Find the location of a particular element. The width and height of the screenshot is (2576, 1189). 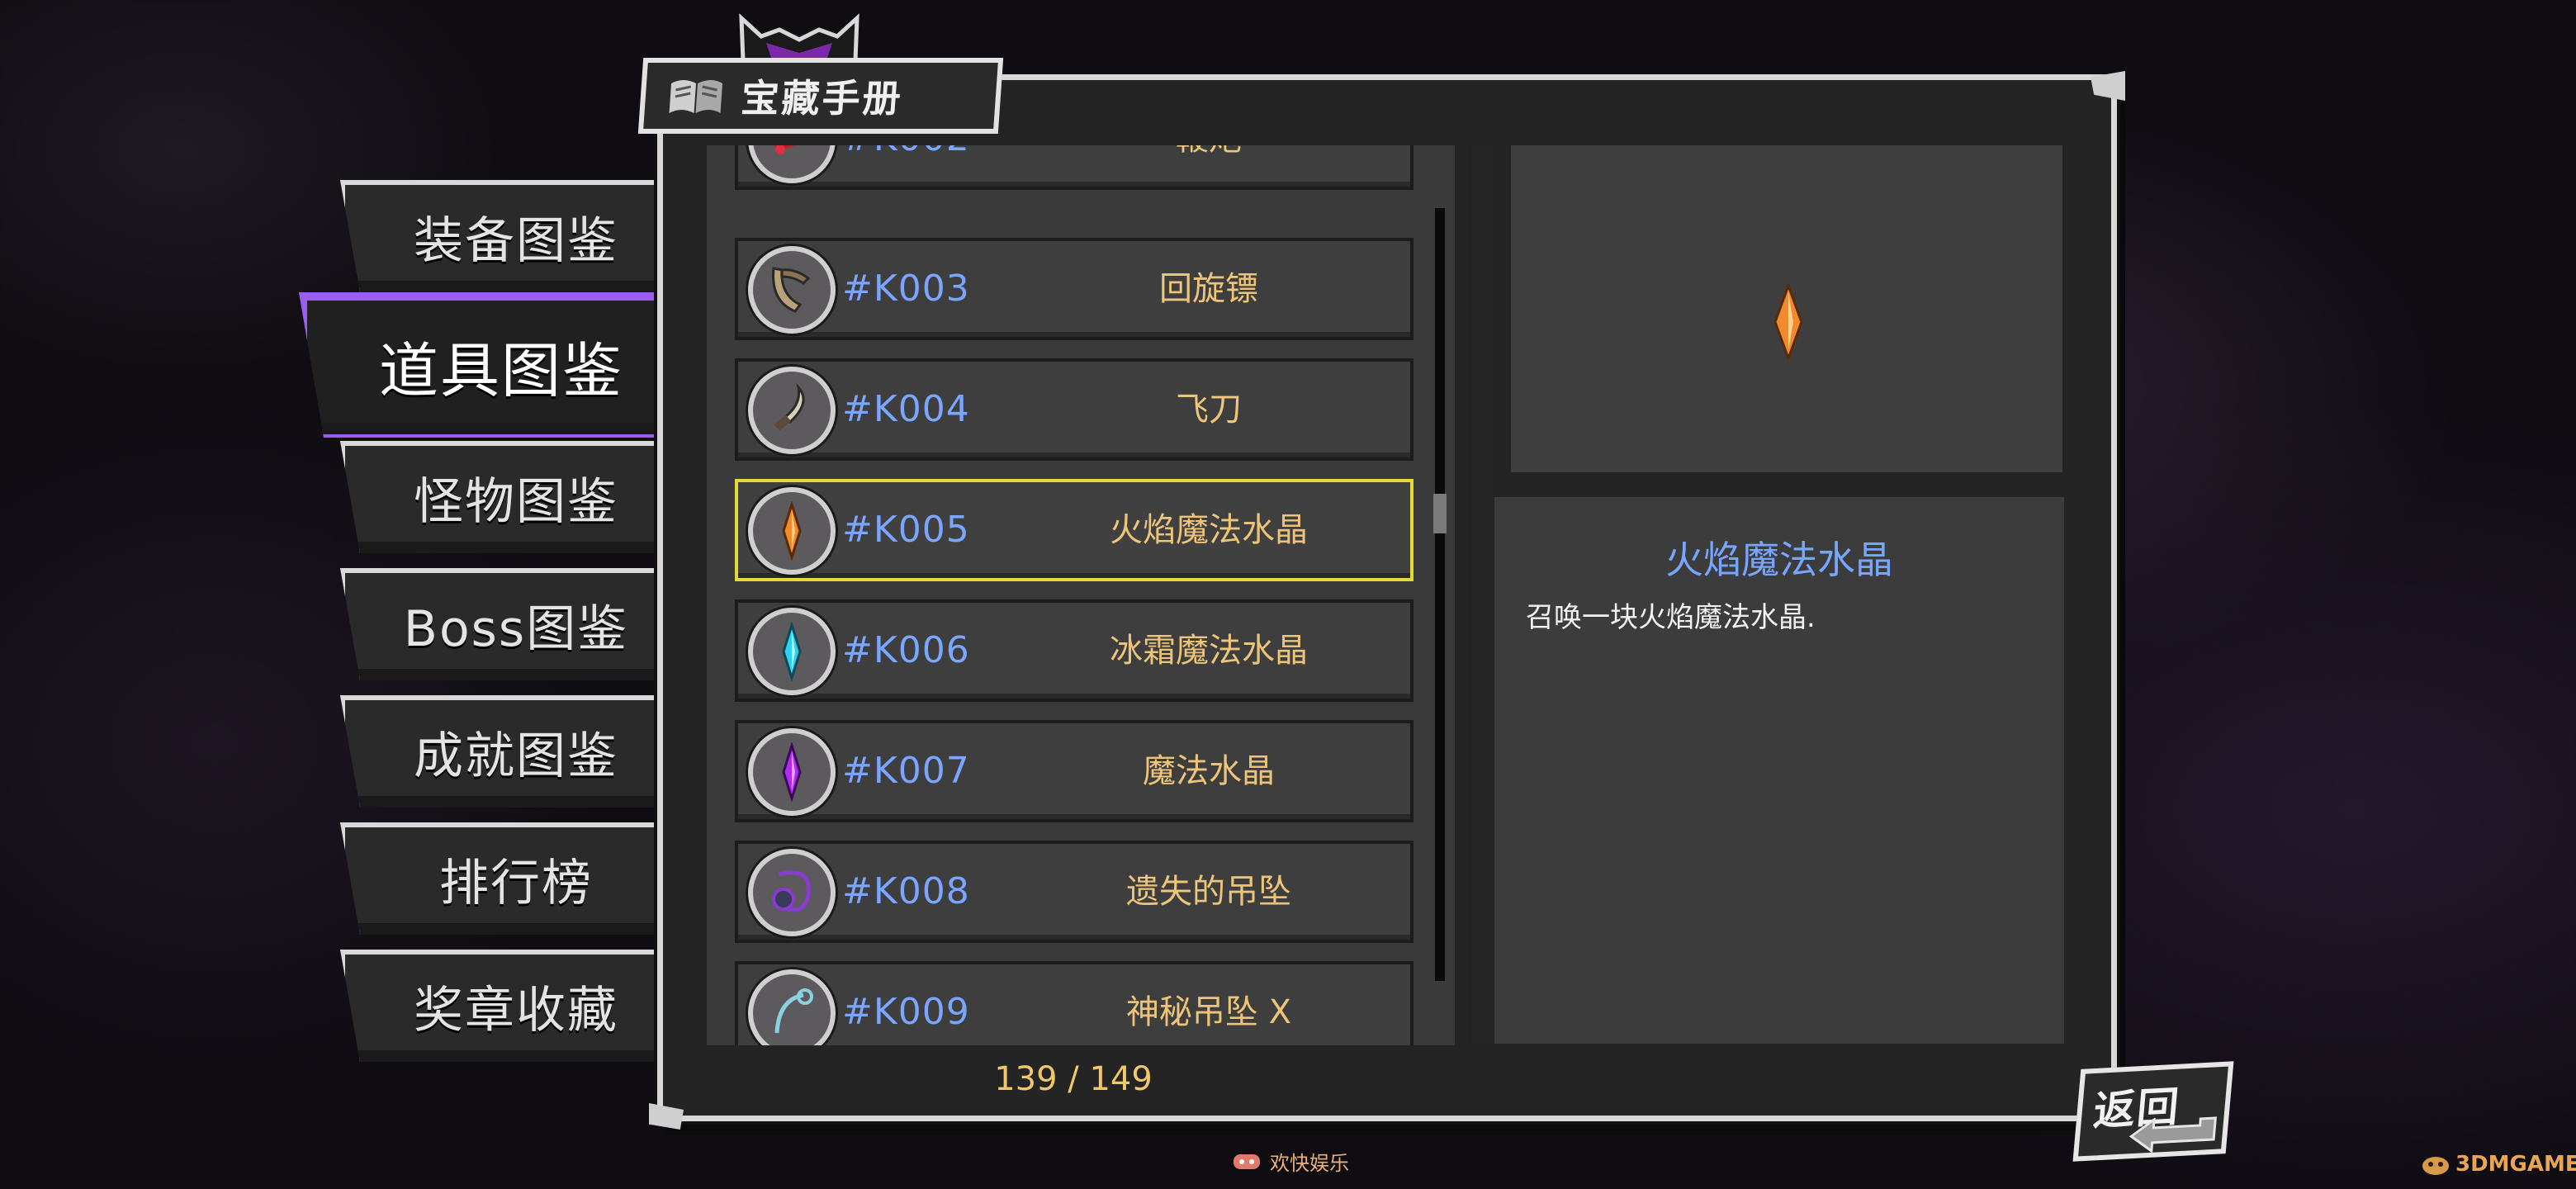

page-title: 宝藏手册 is located at coordinates (822, 98).